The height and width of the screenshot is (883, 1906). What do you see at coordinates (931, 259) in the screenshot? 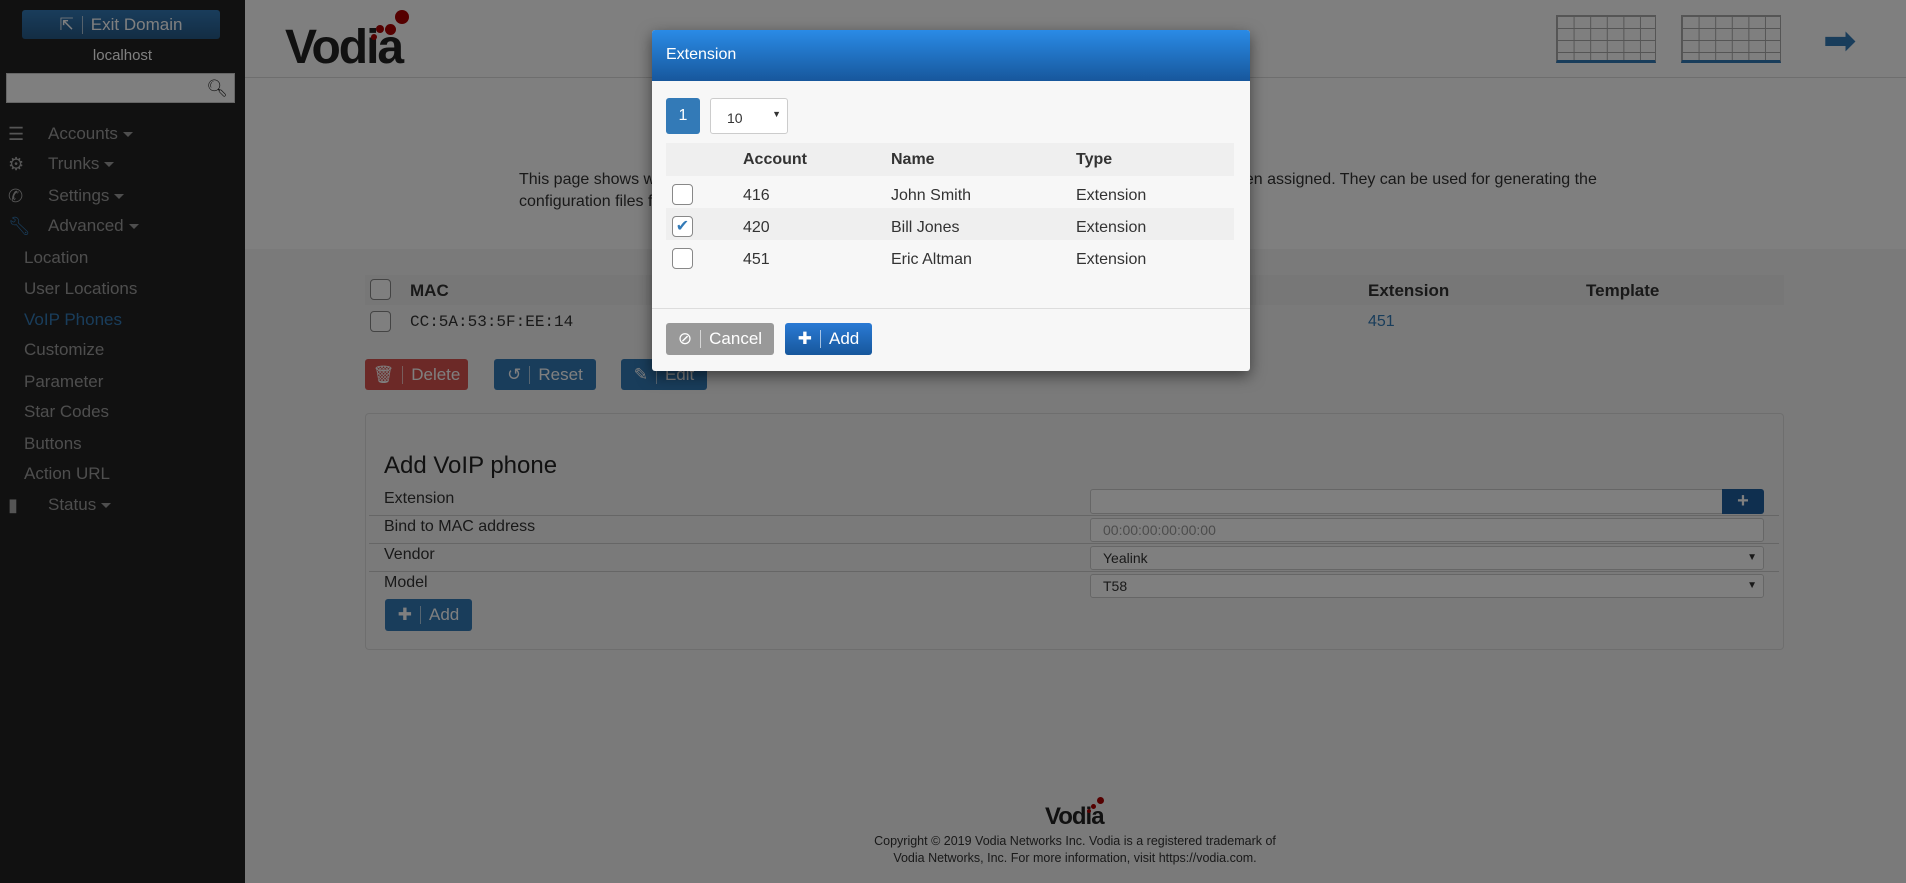
I see `name-cell: Eric Altman` at bounding box center [931, 259].